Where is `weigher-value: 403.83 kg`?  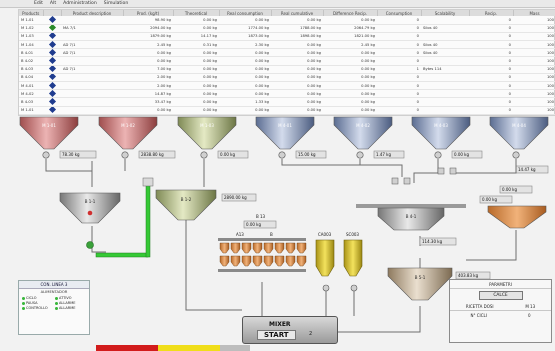
weigher-value: 403.83 kg is located at coordinates (468, 275).